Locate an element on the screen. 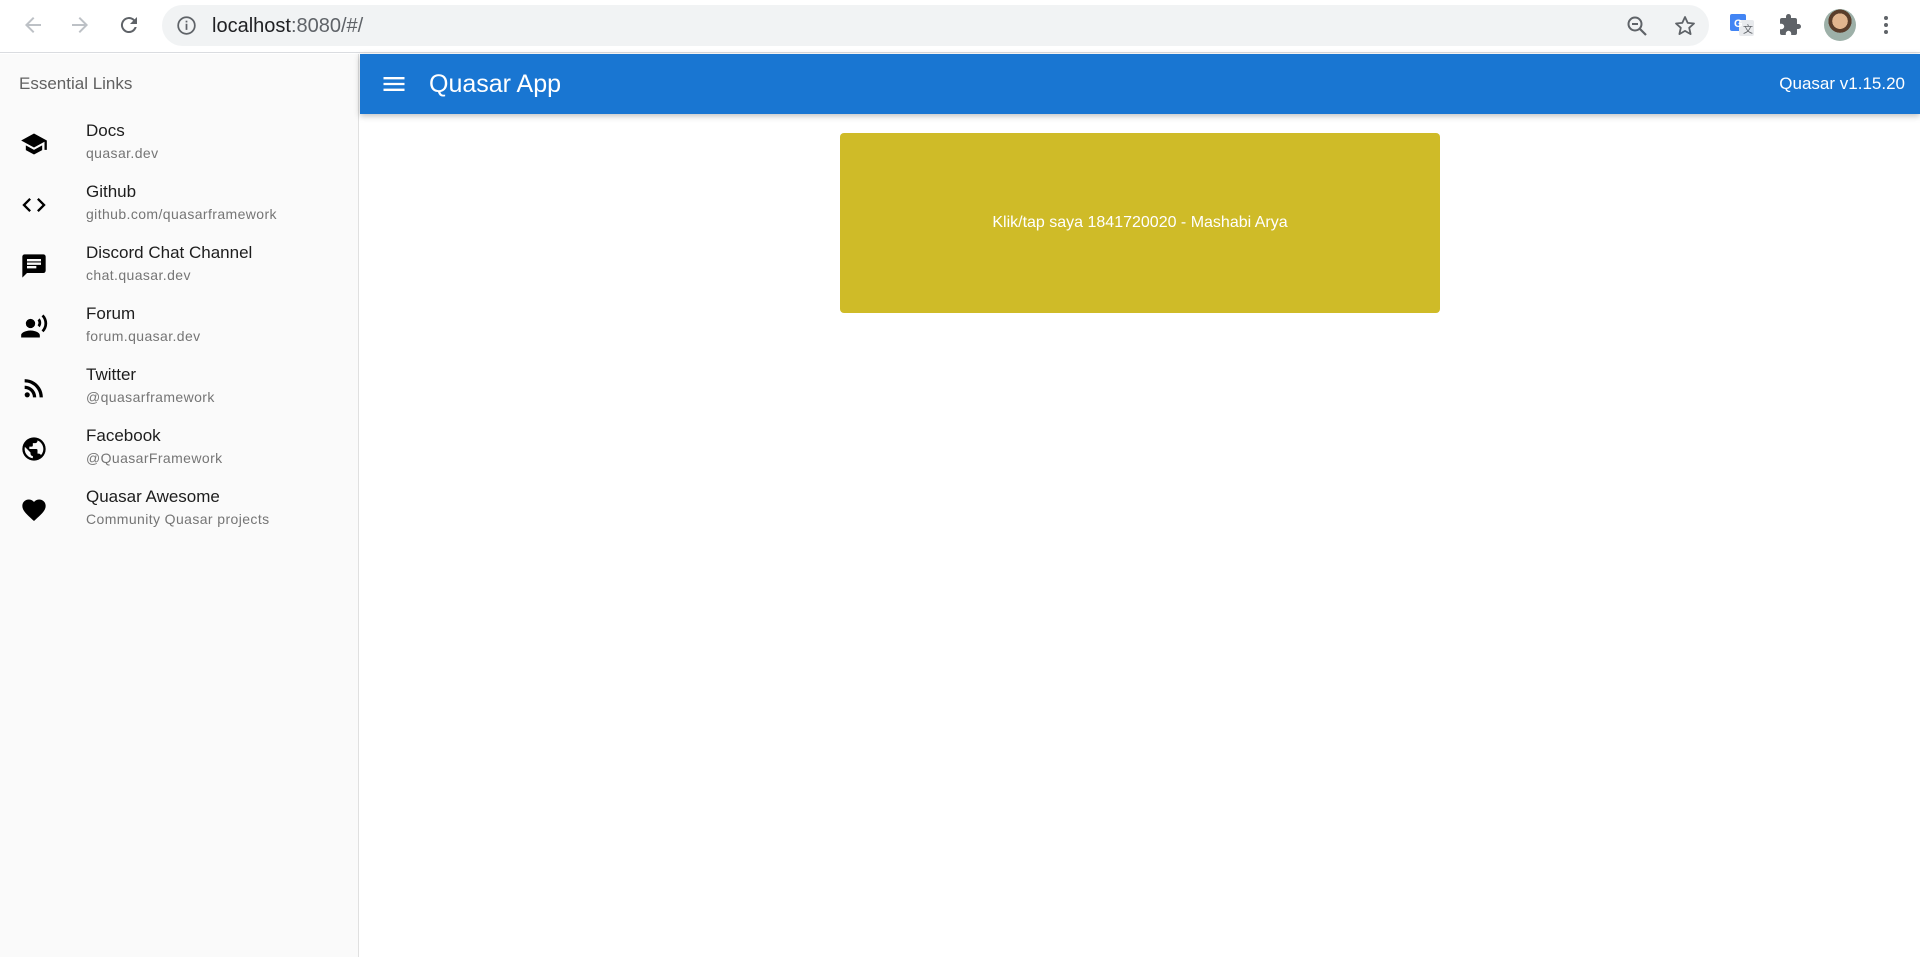 The image size is (1920, 957). address-bar: localhost:8080/#/ is located at coordinates (935, 25).